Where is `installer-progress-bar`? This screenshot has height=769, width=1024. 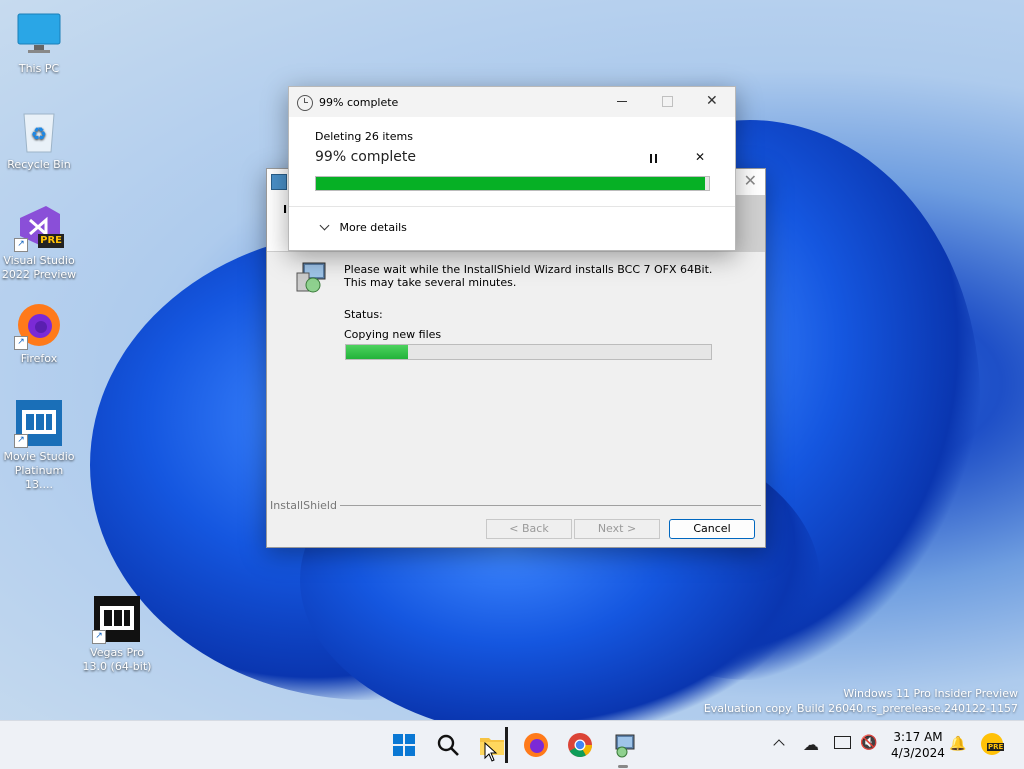
installer-progress-bar is located at coordinates (528, 352).